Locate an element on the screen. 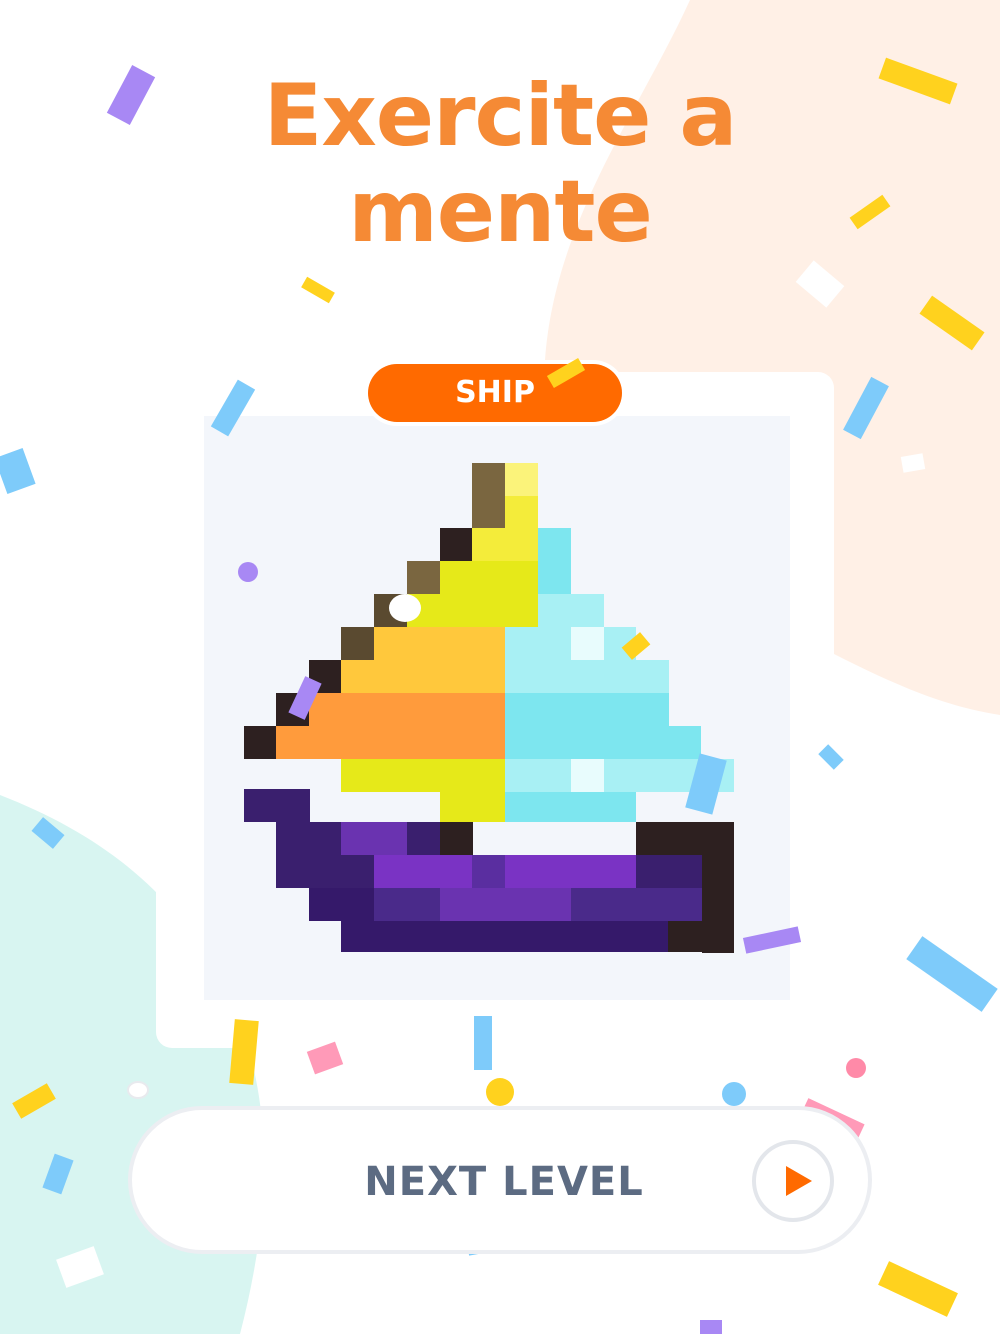 This screenshot has width=1000, height=1334. play-icon is located at coordinates (793, 1181).